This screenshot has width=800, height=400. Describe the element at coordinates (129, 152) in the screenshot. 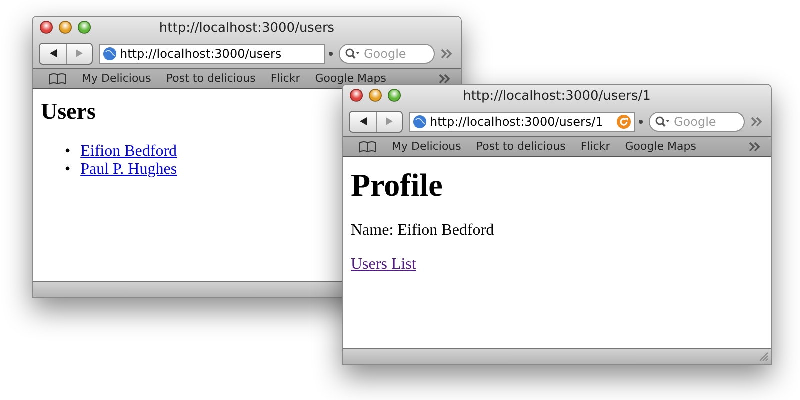

I see `text-link: Eifion Bedford` at that location.